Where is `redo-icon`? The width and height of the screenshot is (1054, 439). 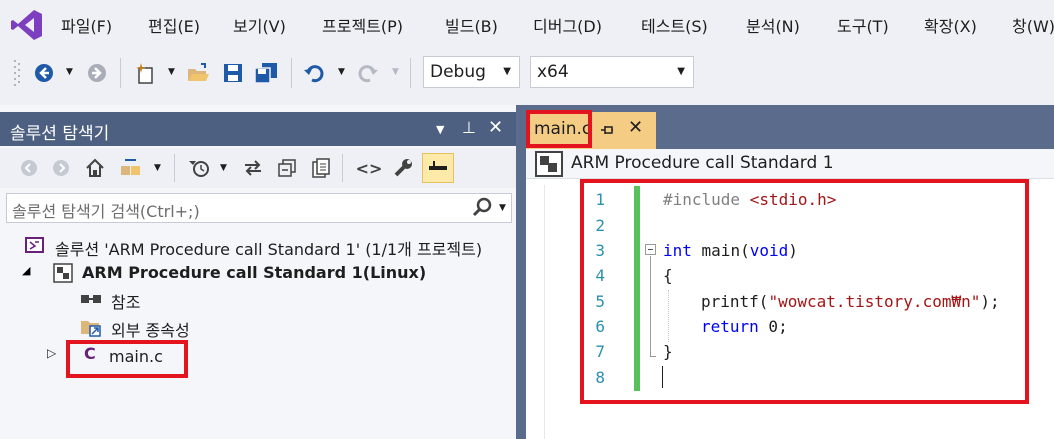
redo-icon is located at coordinates (368, 73).